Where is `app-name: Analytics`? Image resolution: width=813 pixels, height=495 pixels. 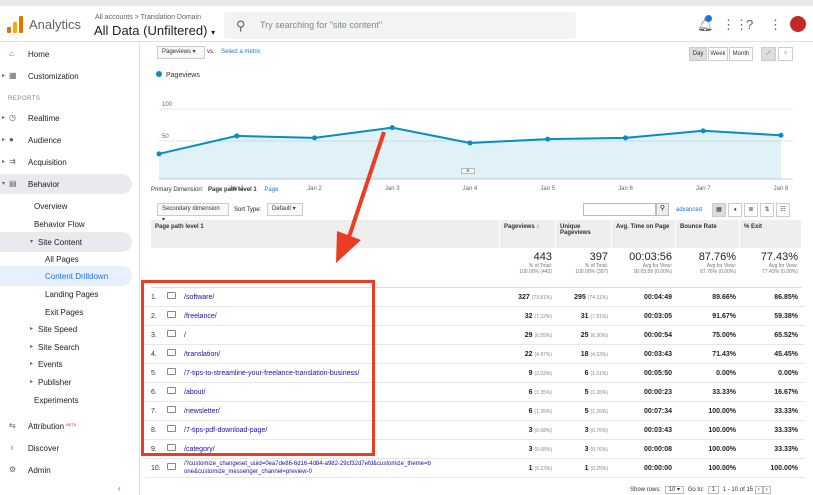
app-name: Analytics is located at coordinates (55, 24).